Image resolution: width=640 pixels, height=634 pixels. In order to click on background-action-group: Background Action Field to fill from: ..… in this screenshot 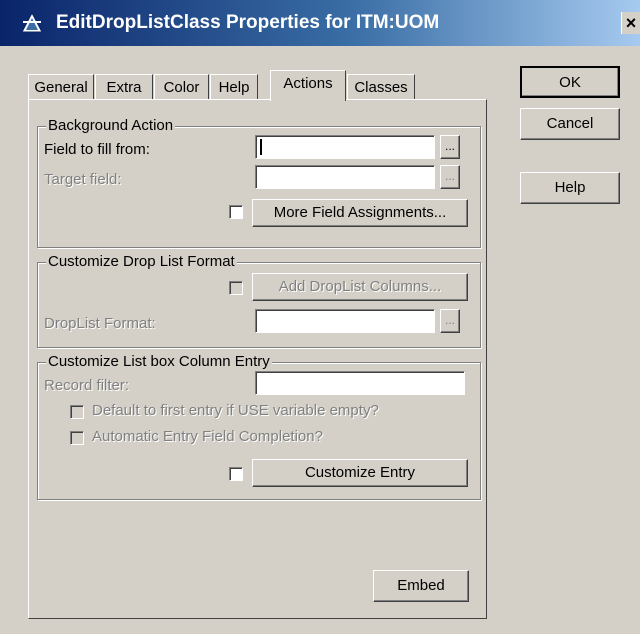, I will do `click(259, 182)`.